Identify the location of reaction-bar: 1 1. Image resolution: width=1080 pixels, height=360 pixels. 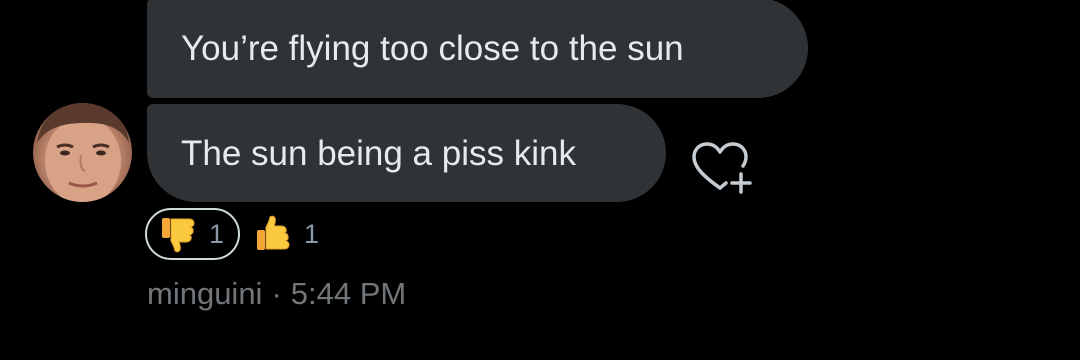
(235, 234).